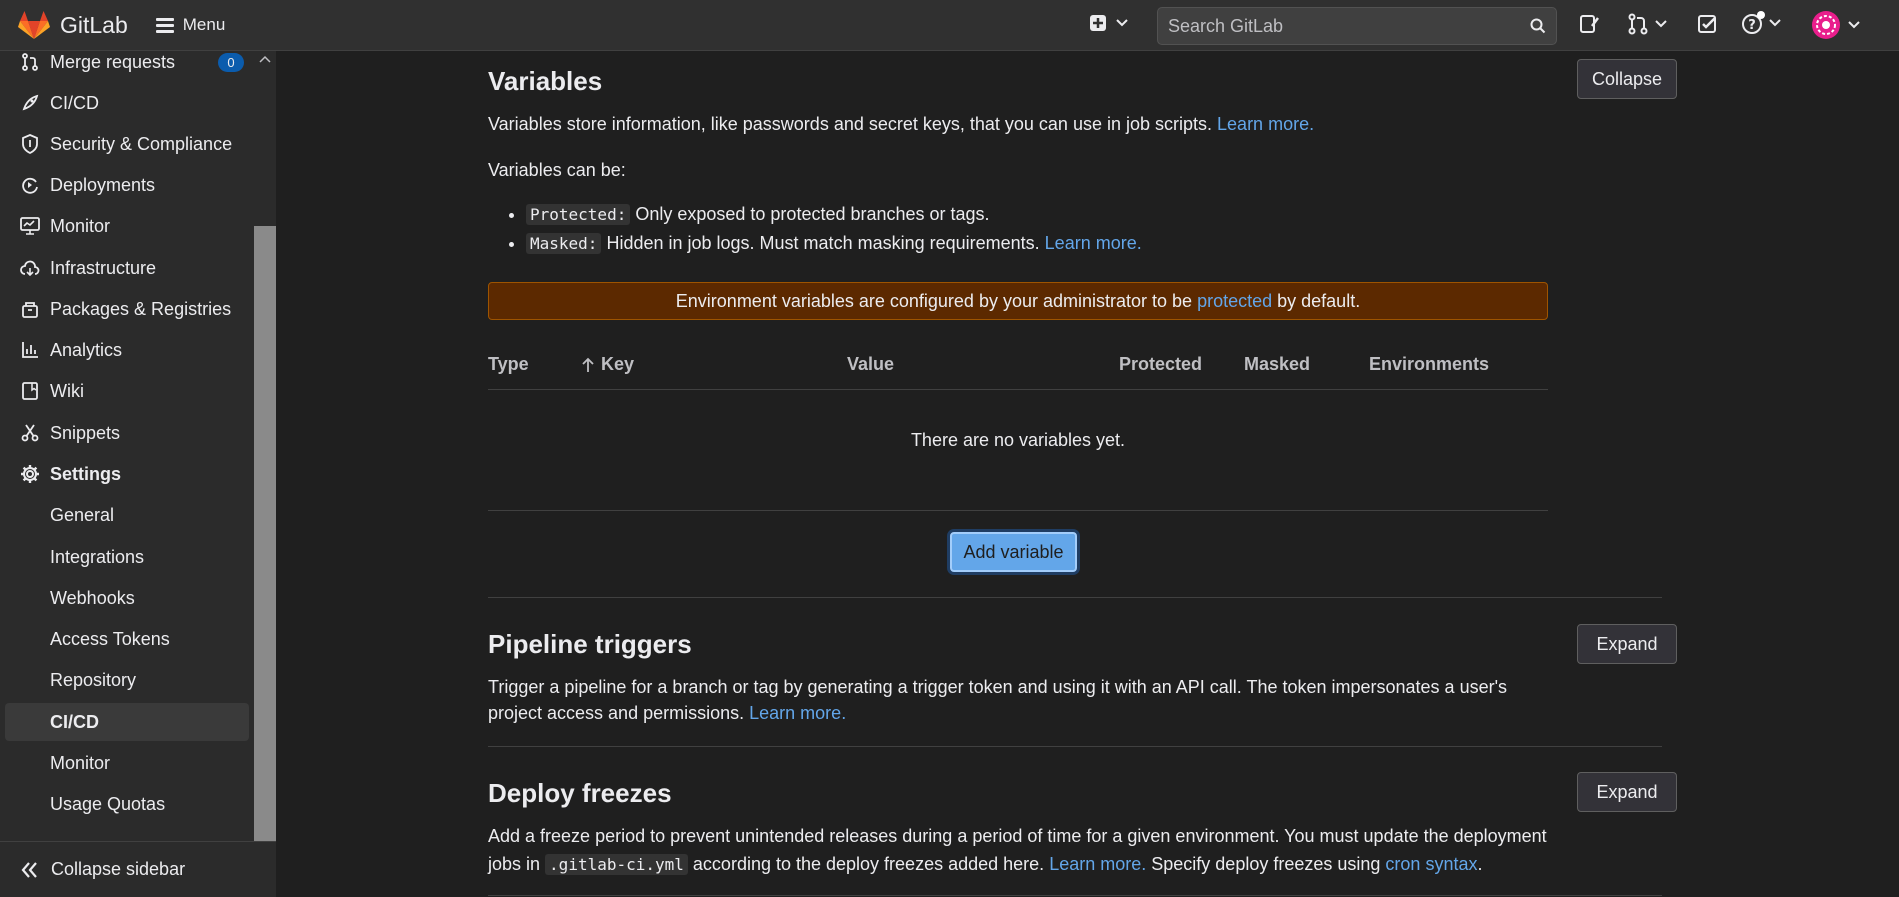 The width and height of the screenshot is (1899, 897). I want to click on masked-code: Masked:, so click(564, 243).